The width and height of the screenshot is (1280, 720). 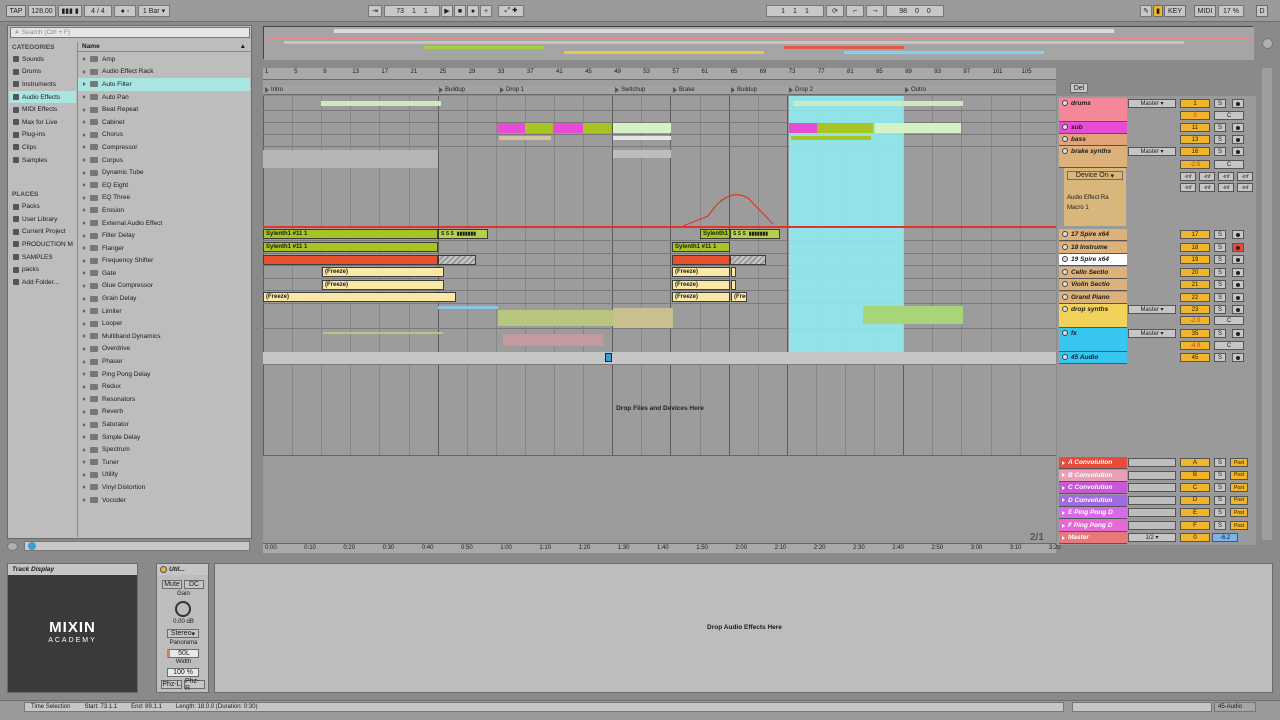 What do you see at coordinates (460, 11) in the screenshot?
I see `stop-button: ■` at bounding box center [460, 11].